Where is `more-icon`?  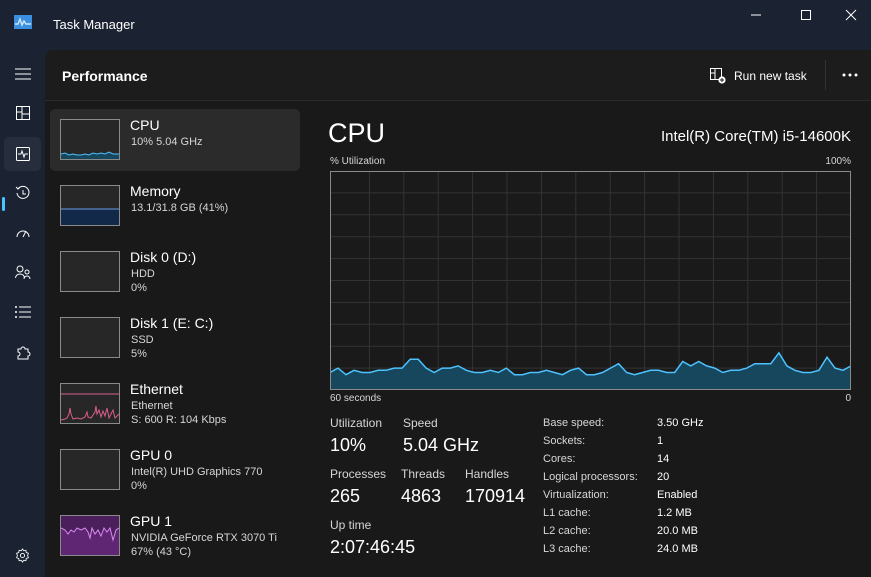
more-icon is located at coordinates (850, 75).